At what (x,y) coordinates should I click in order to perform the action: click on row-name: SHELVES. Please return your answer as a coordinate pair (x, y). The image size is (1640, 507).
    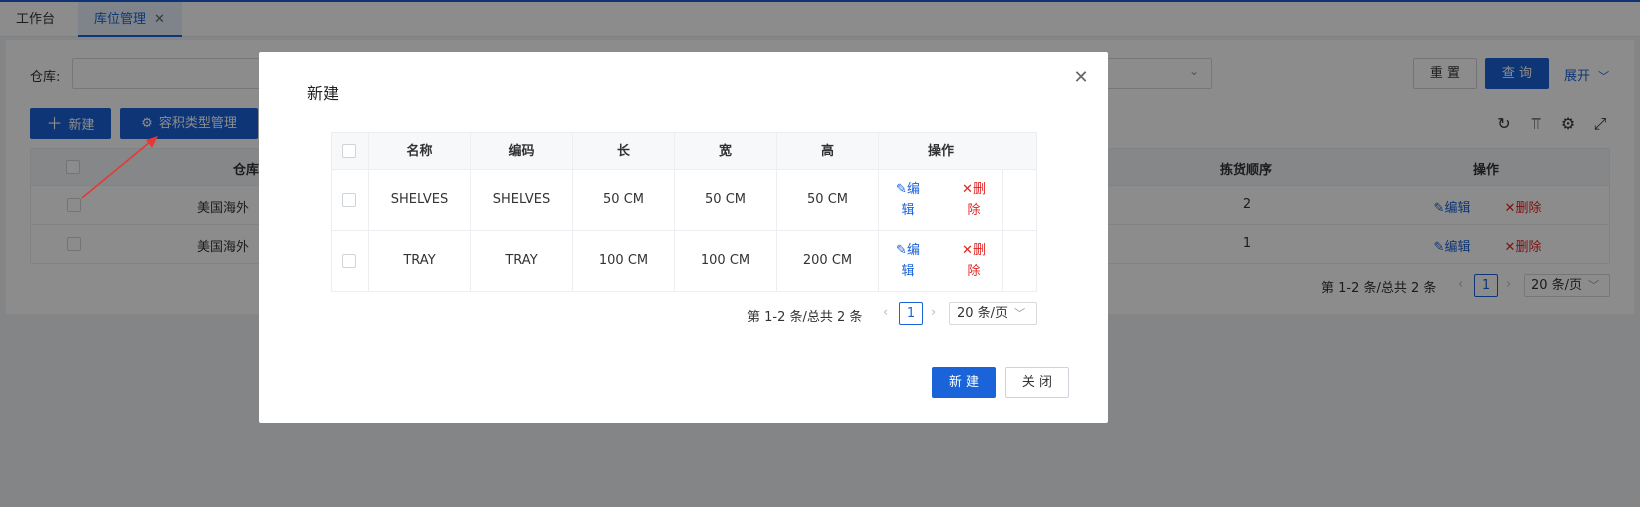
    Looking at the image, I should click on (419, 199).